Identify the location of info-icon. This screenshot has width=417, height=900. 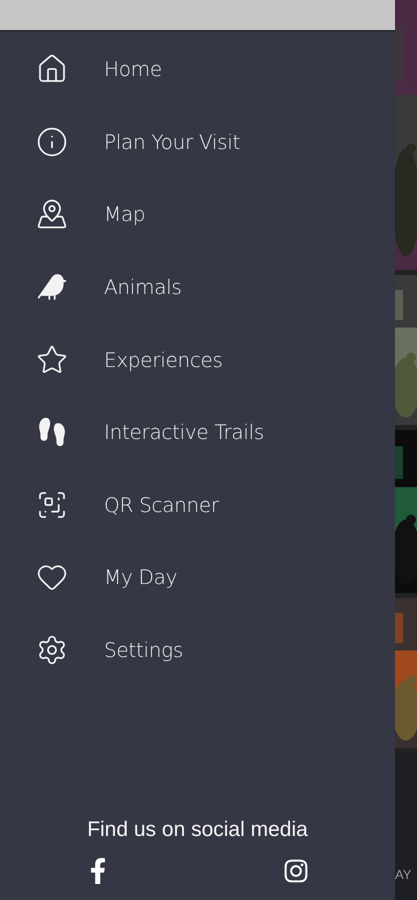
(52, 142).